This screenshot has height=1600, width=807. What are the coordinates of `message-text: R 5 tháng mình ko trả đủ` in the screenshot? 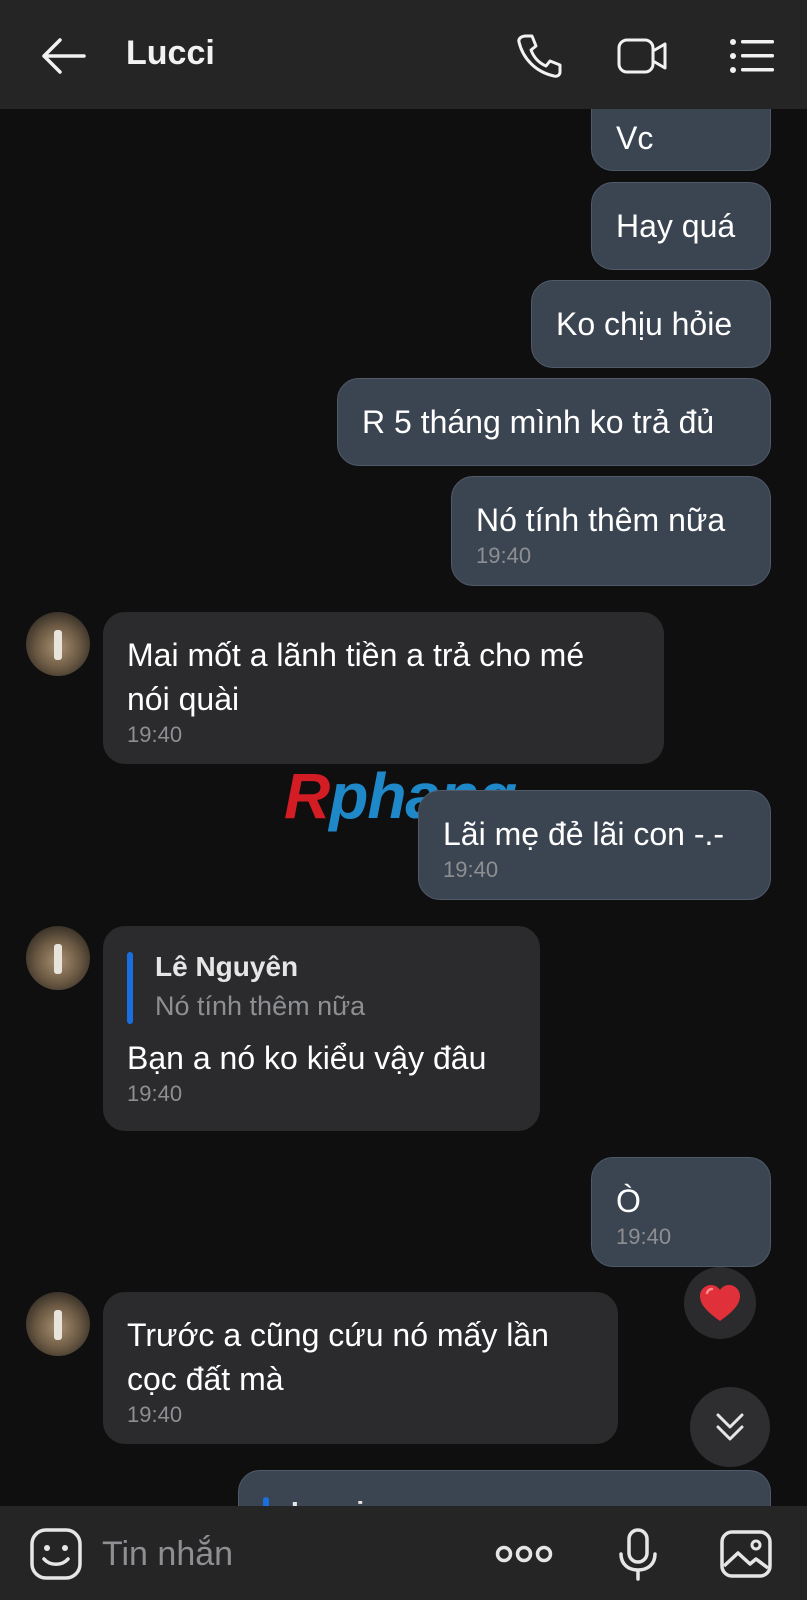 It's located at (538, 422).